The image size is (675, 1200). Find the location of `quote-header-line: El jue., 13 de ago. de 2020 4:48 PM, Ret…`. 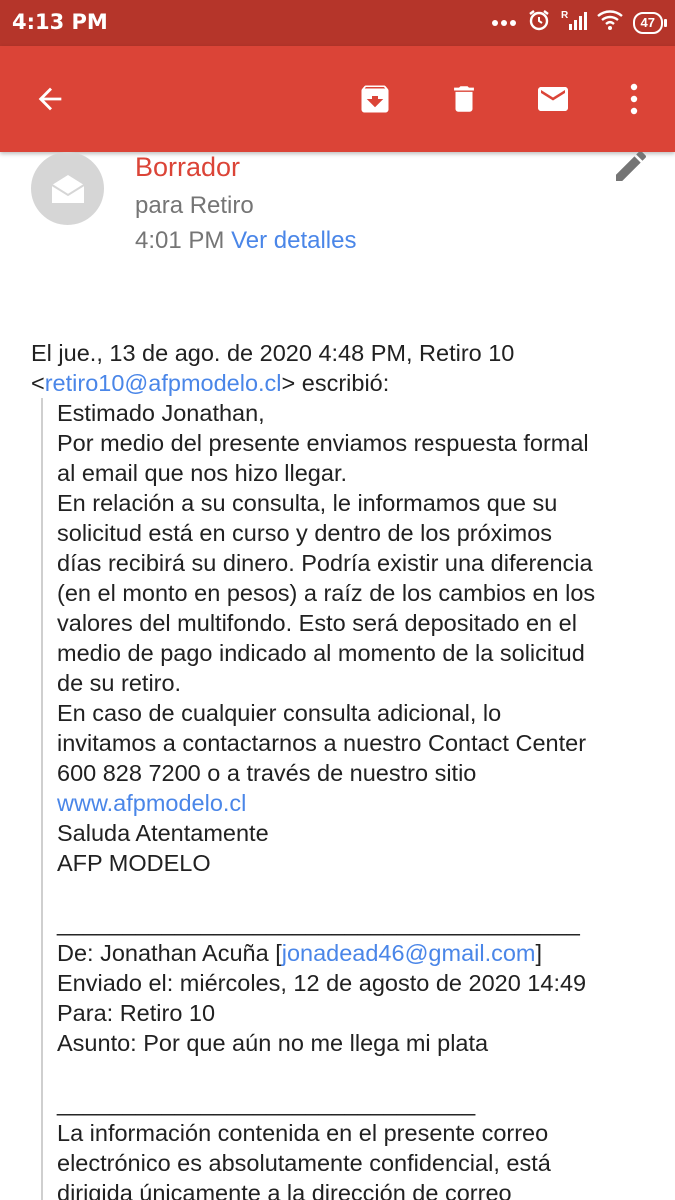

quote-header-line: El jue., 13 de ago. de 2020 4:48 PM, Ret… is located at coordinates (273, 353).